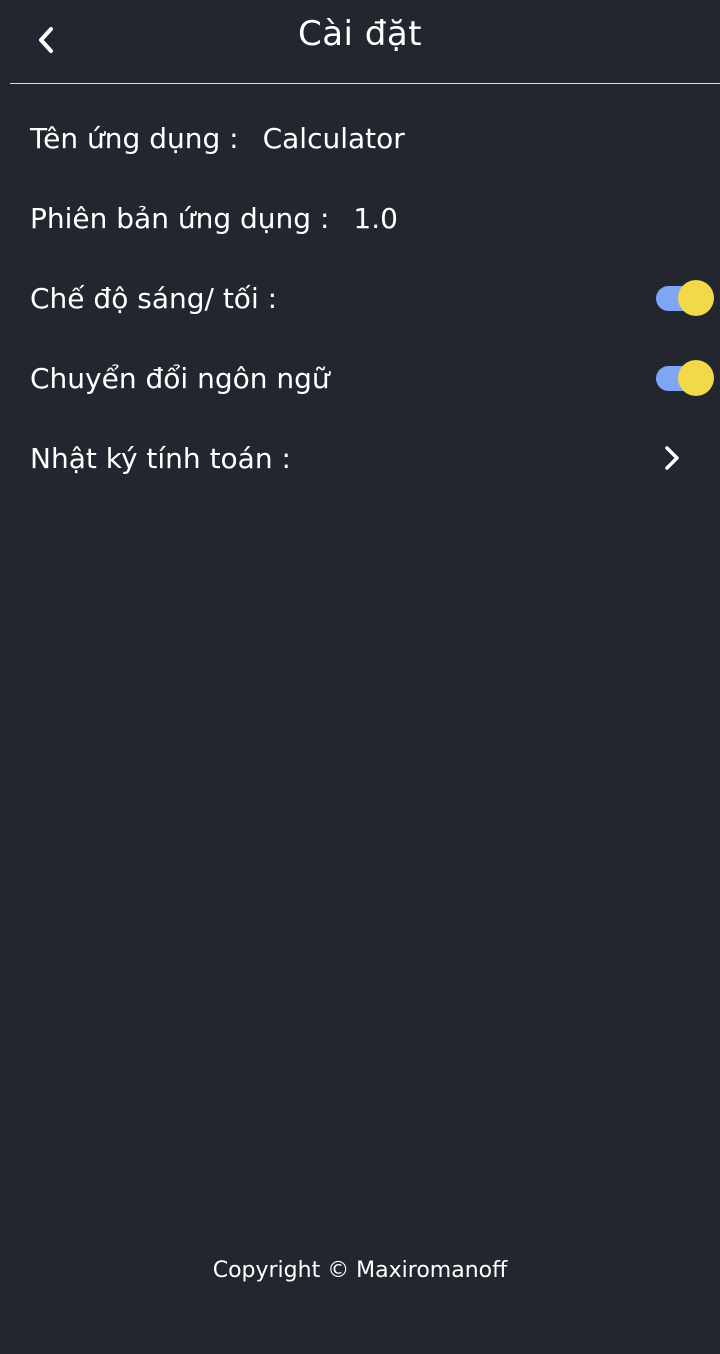 Image resolution: width=720 pixels, height=1354 pixels. Describe the element at coordinates (360, 1270) in the screenshot. I see `copyright-text: Copyright © Maxiromanoff` at that location.